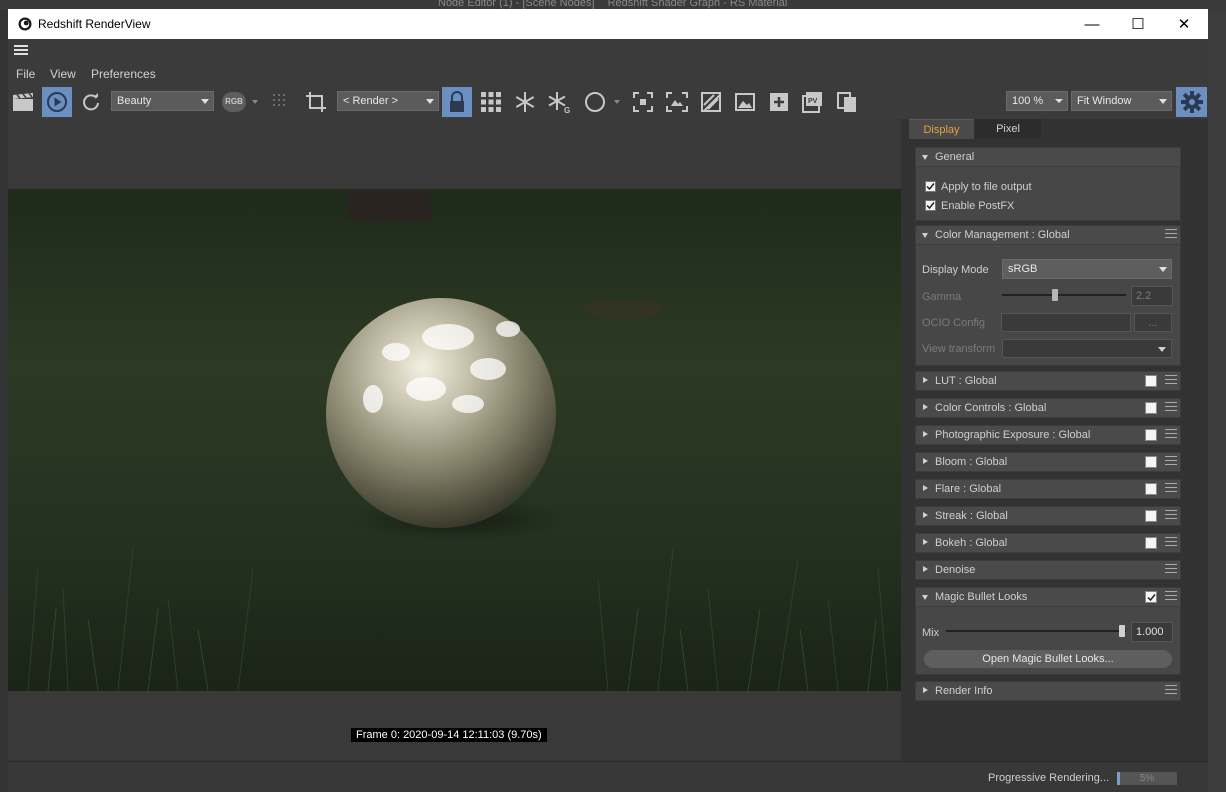 This screenshot has height=792, width=1226. What do you see at coordinates (1122, 631) in the screenshot?
I see `mix-slider-handle` at bounding box center [1122, 631].